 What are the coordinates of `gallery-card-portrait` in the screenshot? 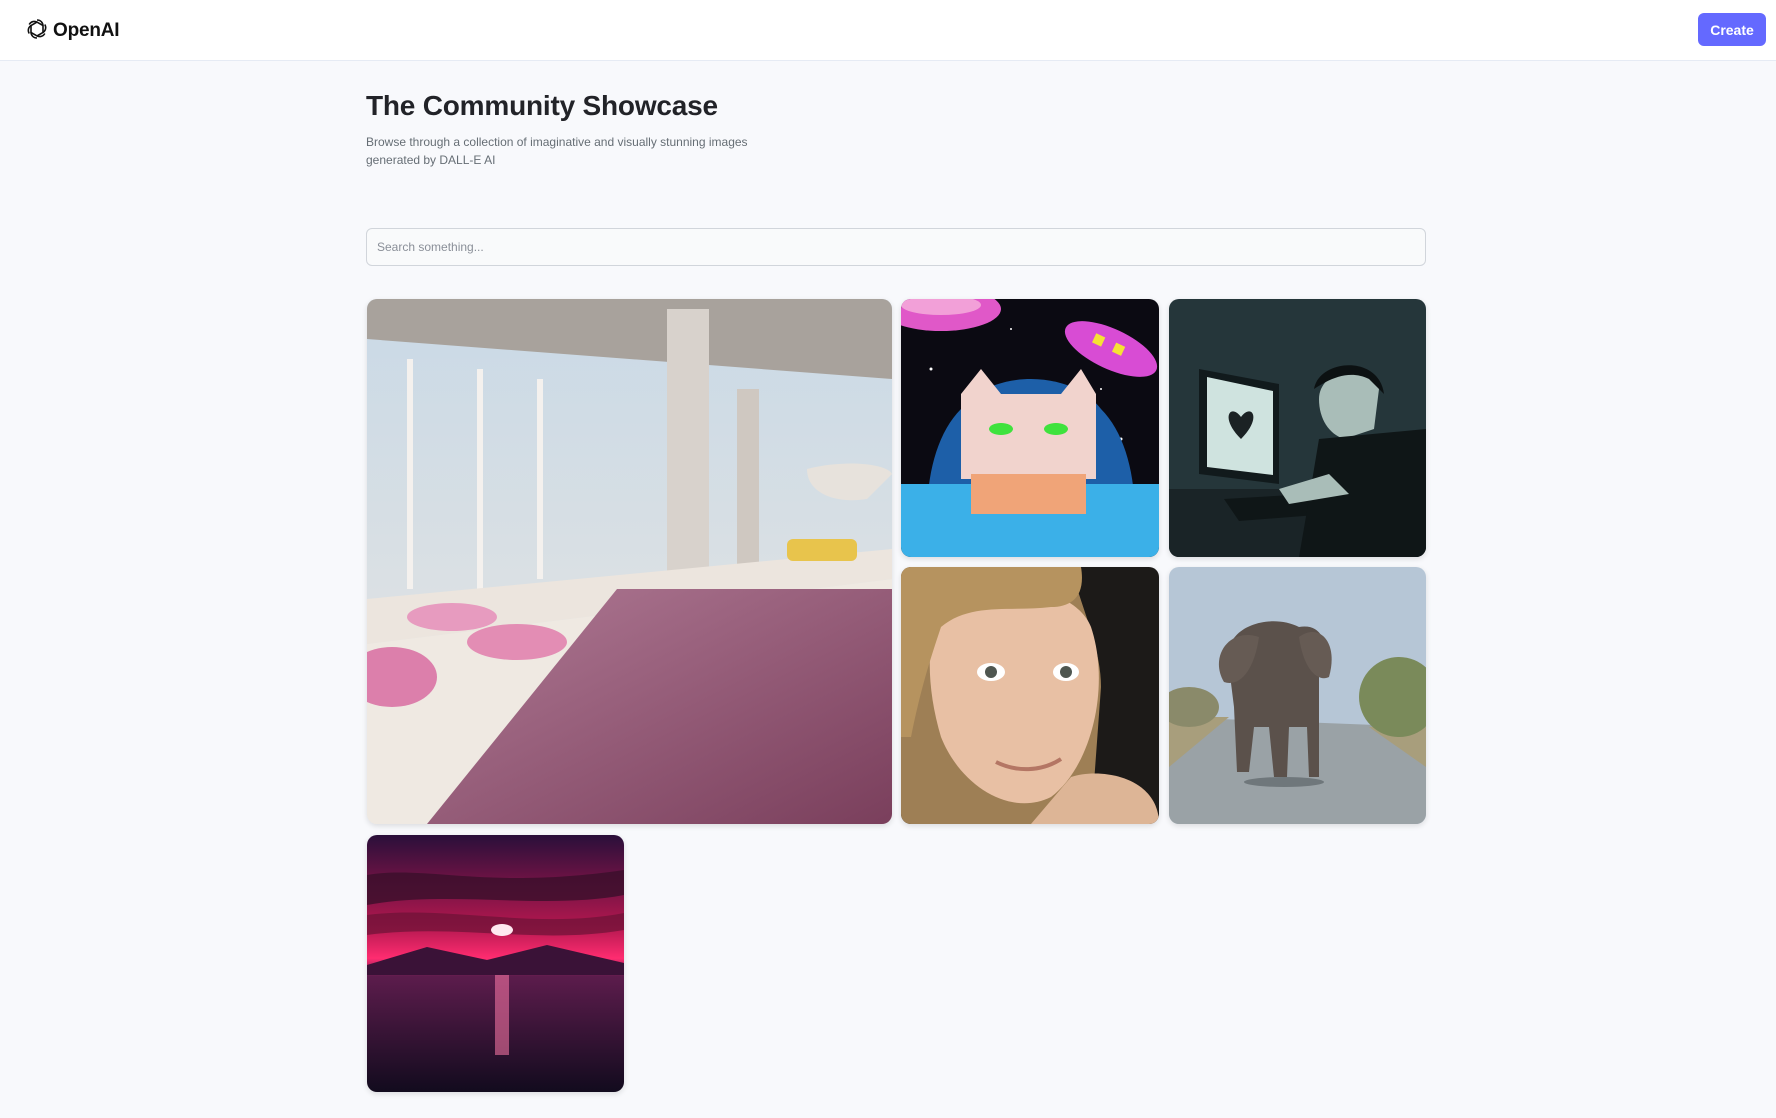 It's located at (1030, 695).